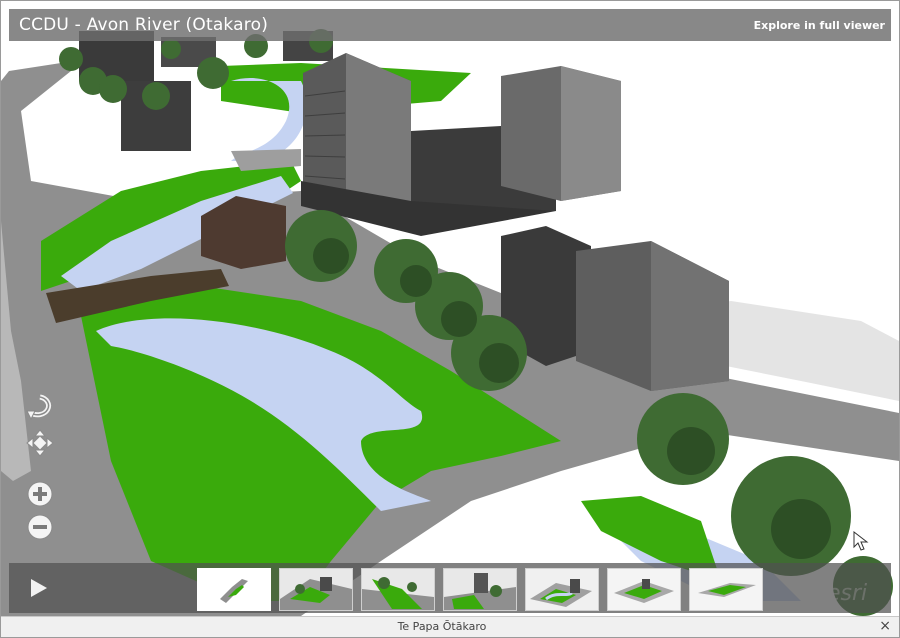  What do you see at coordinates (442, 626) in the screenshot?
I see `slide-caption: Te Papa Ōtākaro` at bounding box center [442, 626].